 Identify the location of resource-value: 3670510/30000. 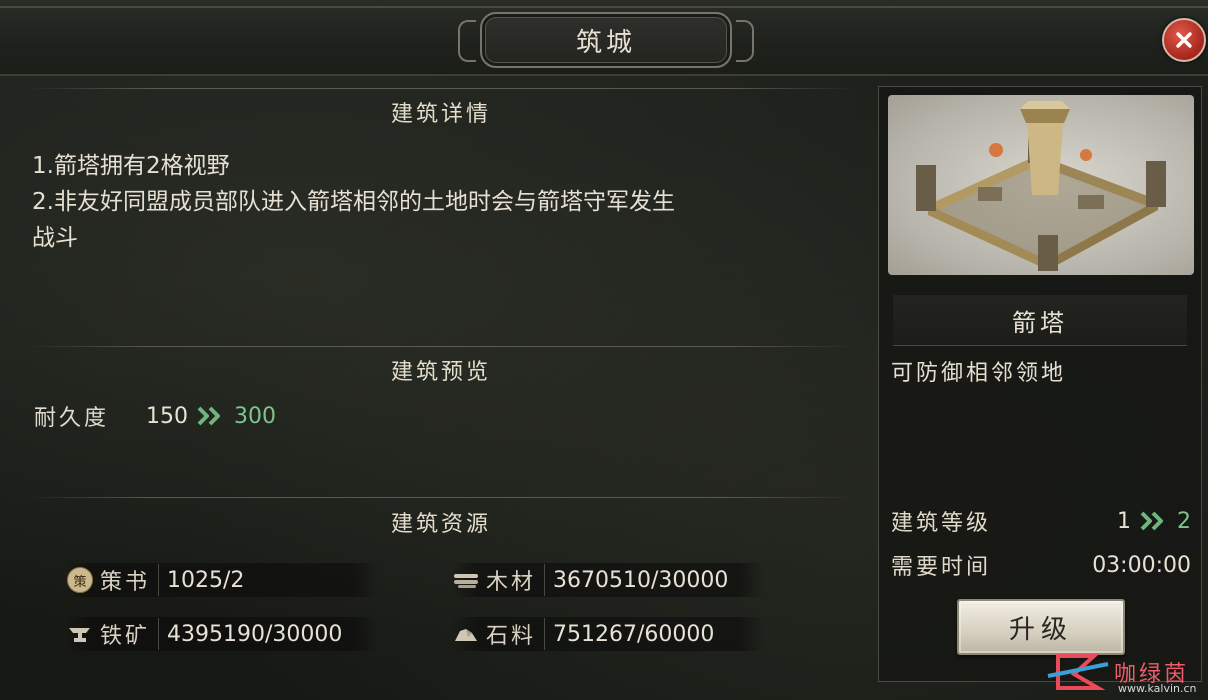
(641, 580).